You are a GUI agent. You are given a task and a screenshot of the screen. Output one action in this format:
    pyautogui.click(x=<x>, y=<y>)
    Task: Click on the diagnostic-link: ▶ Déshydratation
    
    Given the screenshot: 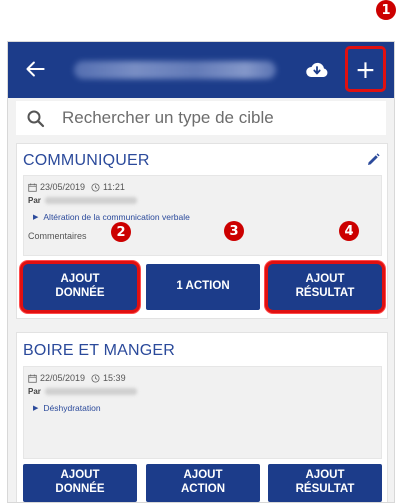 What is the action you would take?
    pyautogui.click(x=67, y=408)
    